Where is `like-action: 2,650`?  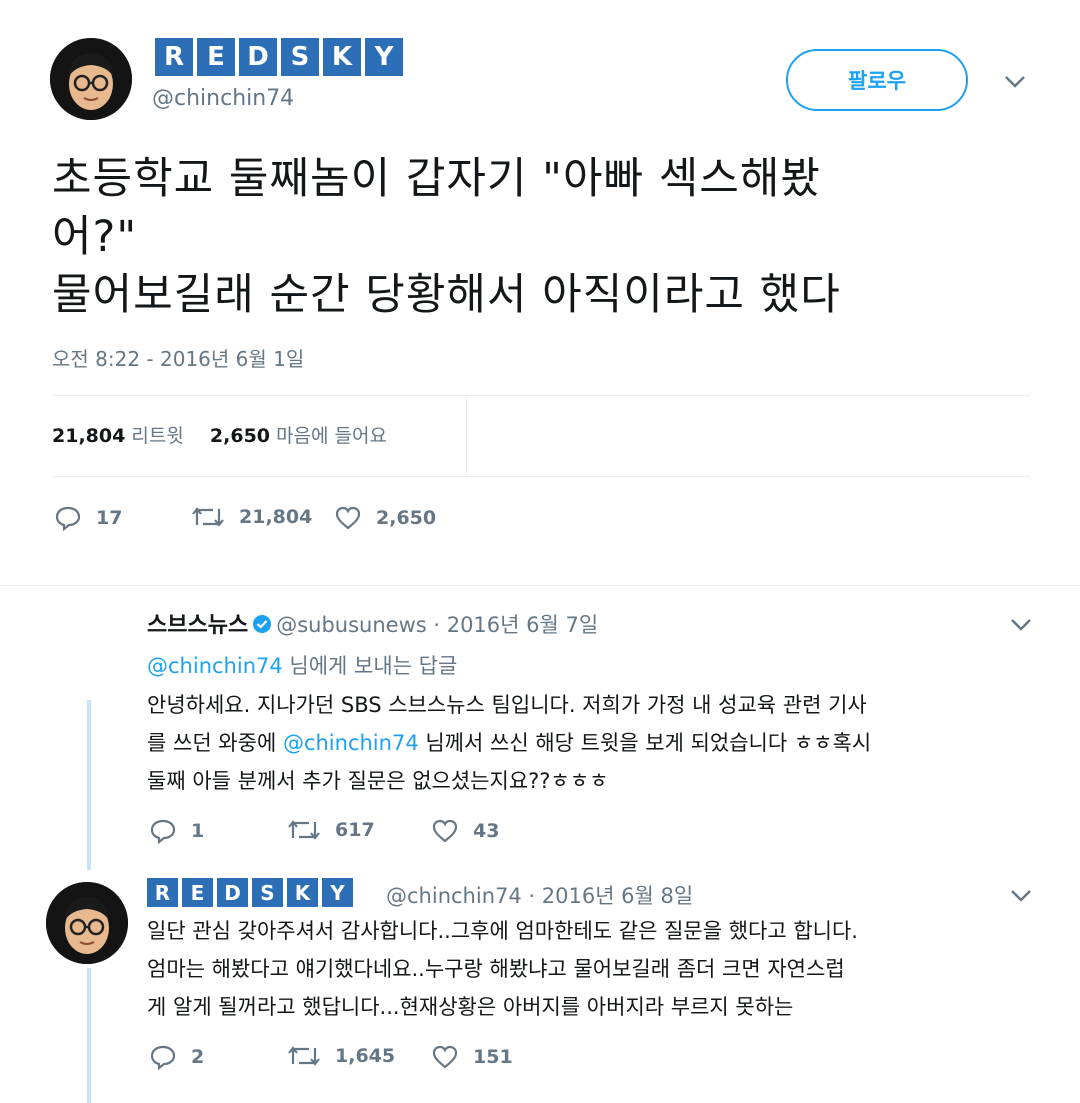
like-action: 2,650 is located at coordinates (385, 518).